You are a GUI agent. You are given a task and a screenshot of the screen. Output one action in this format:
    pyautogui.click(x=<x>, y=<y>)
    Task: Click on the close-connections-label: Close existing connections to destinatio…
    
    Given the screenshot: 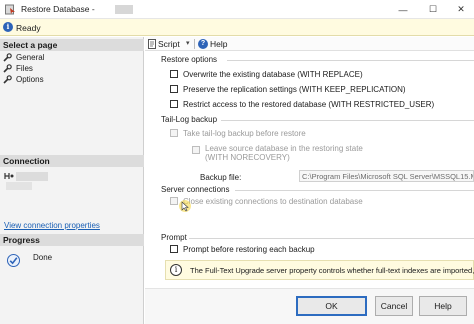 What is the action you would take?
    pyautogui.click(x=273, y=201)
    